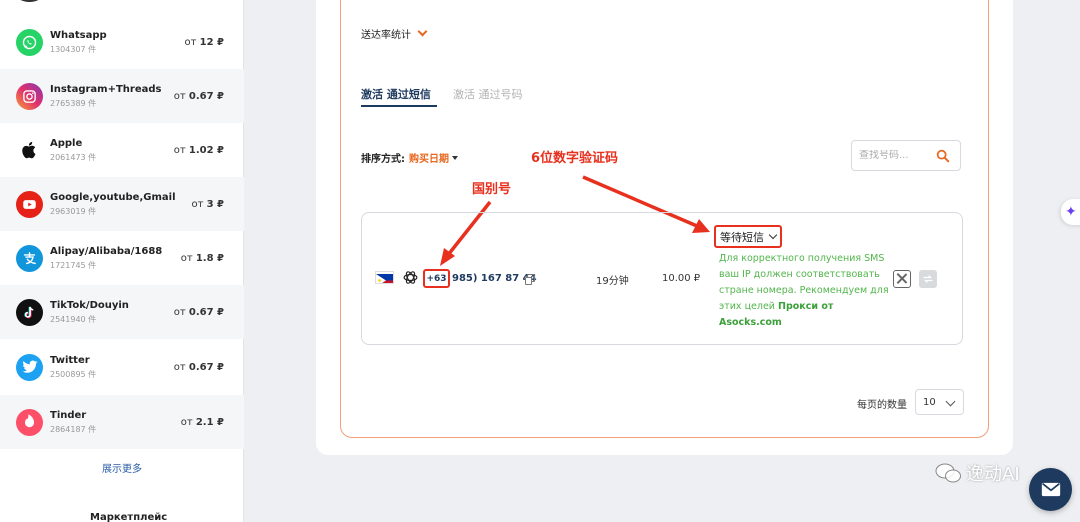  Describe the element at coordinates (29, 367) in the screenshot. I see `twitter-icon` at that location.